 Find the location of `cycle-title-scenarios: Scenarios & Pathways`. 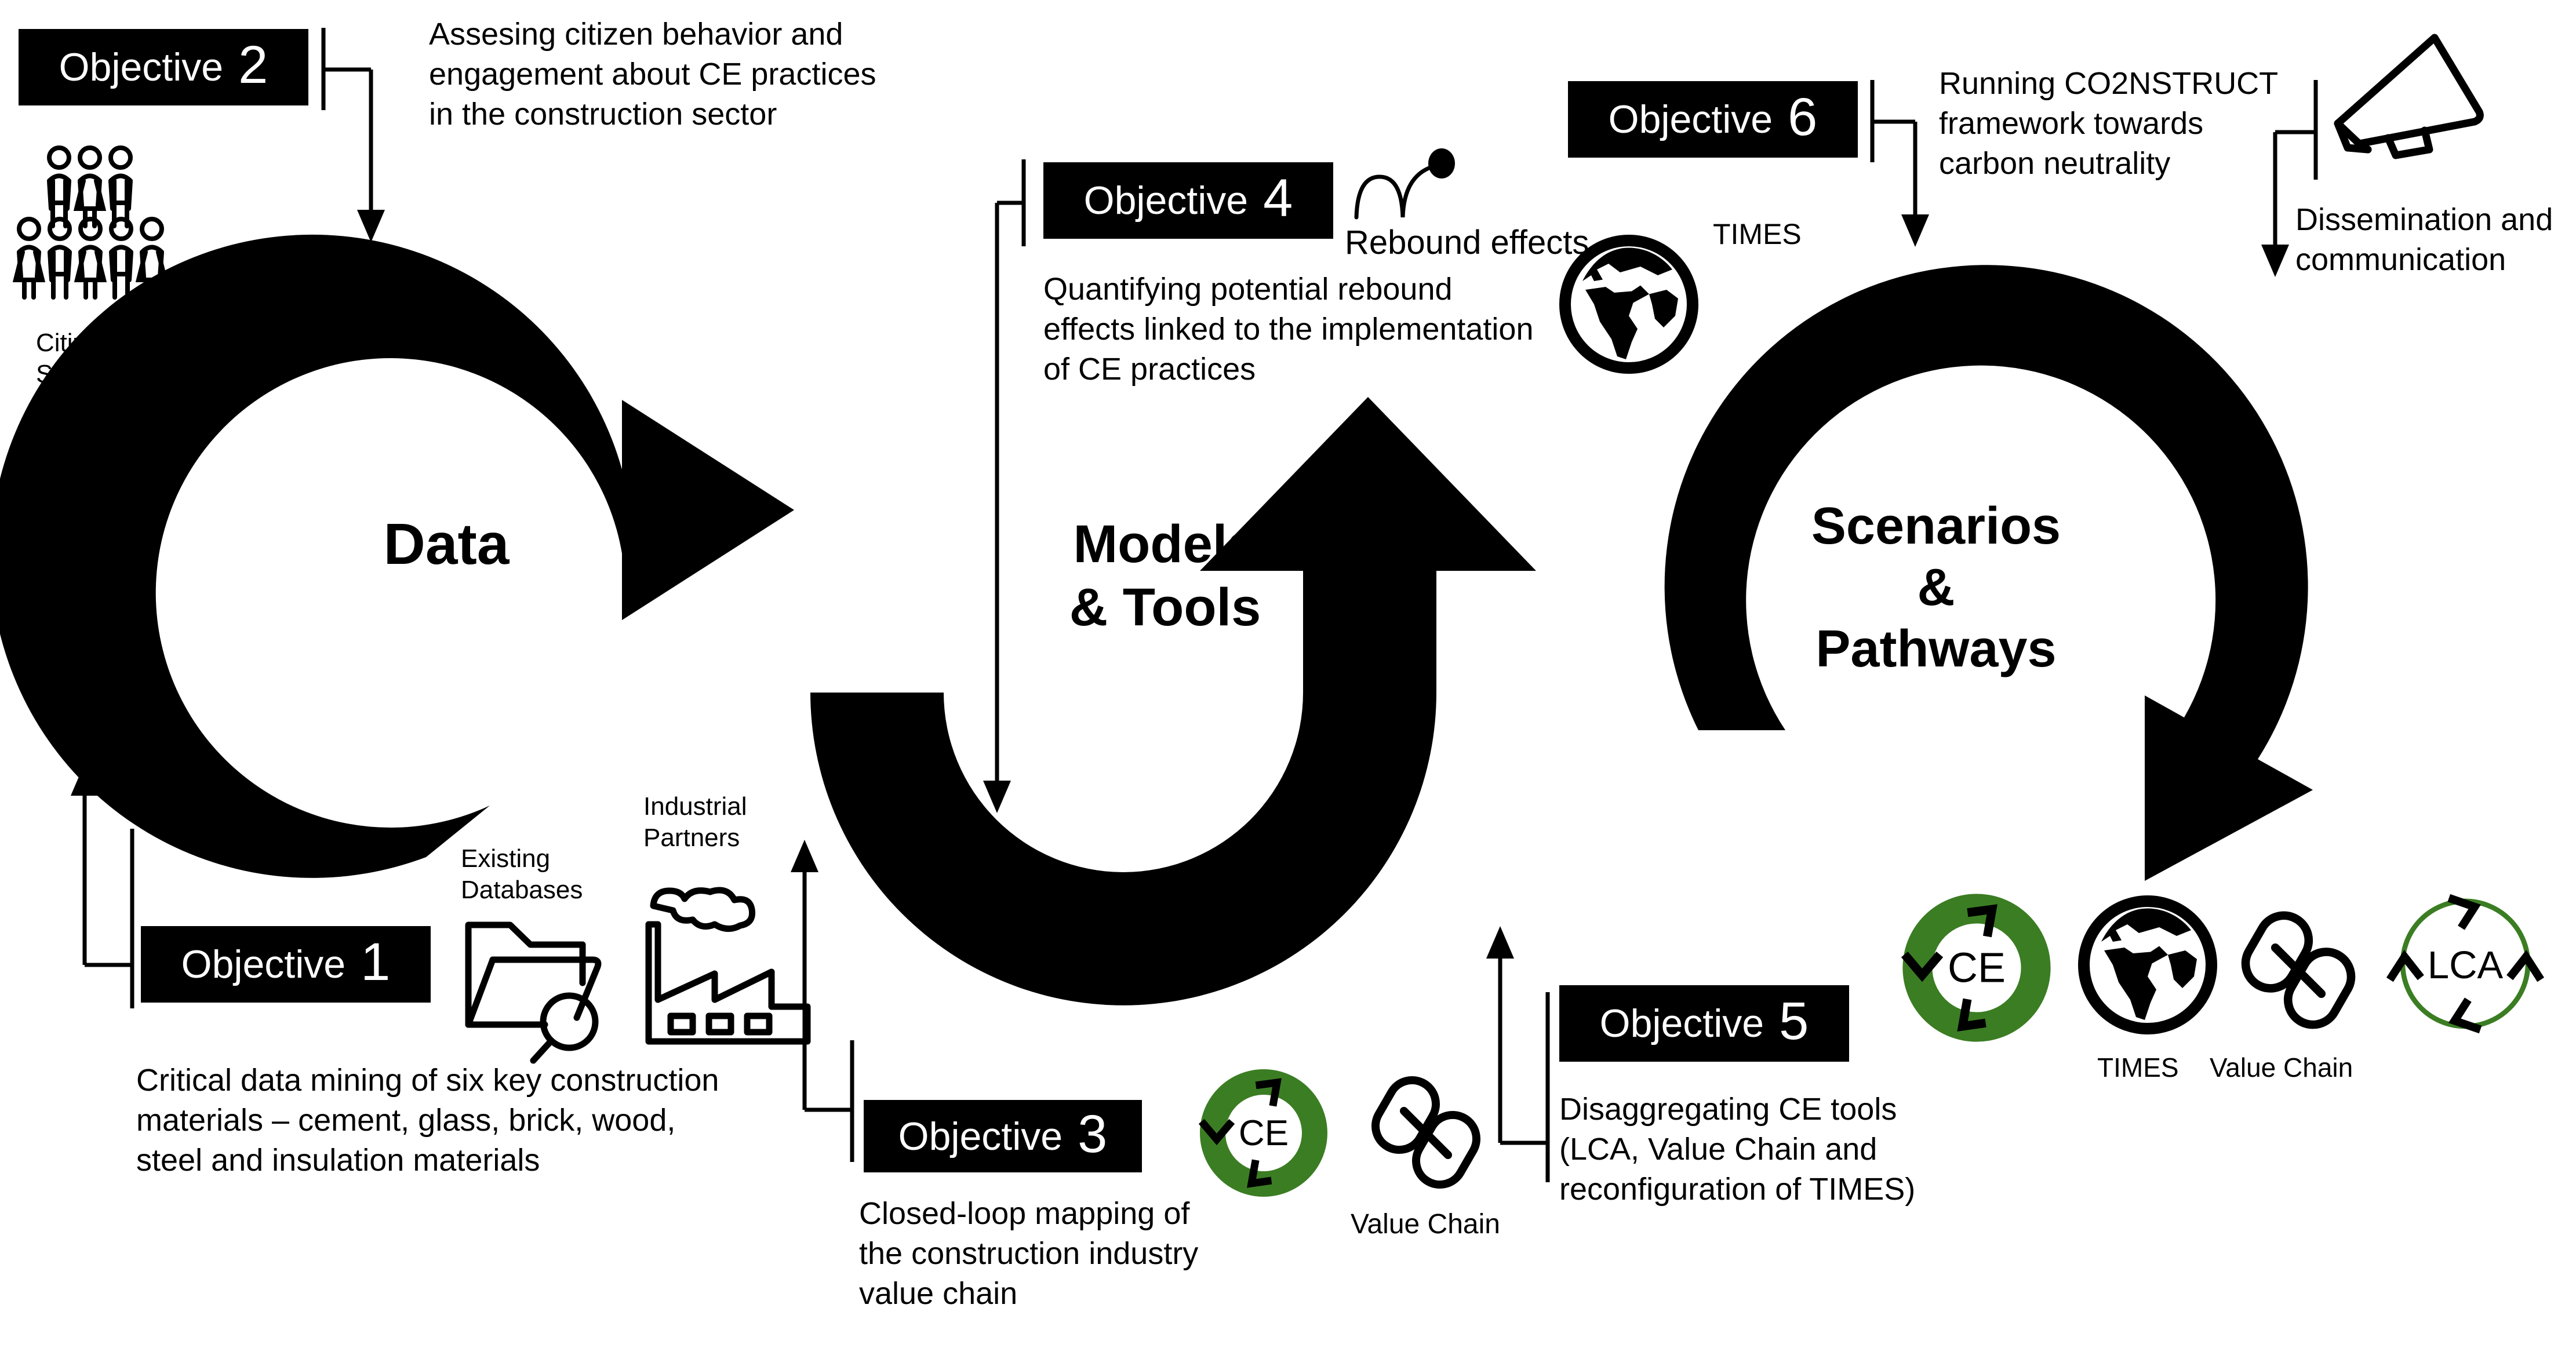

cycle-title-scenarios: Scenarios & Pathways is located at coordinates (1936, 587).